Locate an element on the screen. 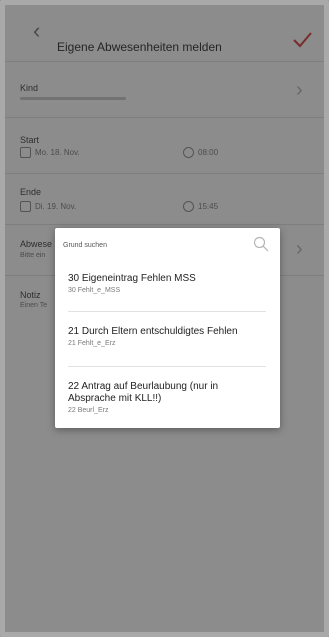 The height and width of the screenshot is (637, 329). item-code: 22 Beurl_Erz is located at coordinates (88, 410).